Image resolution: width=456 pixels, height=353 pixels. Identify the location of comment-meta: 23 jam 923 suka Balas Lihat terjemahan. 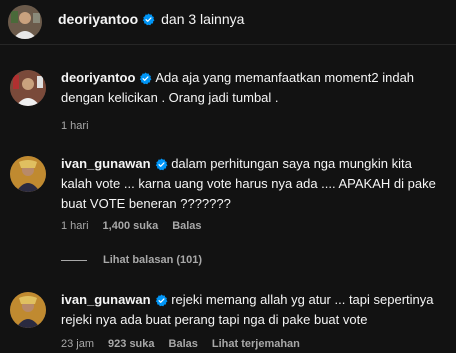
(180, 344).